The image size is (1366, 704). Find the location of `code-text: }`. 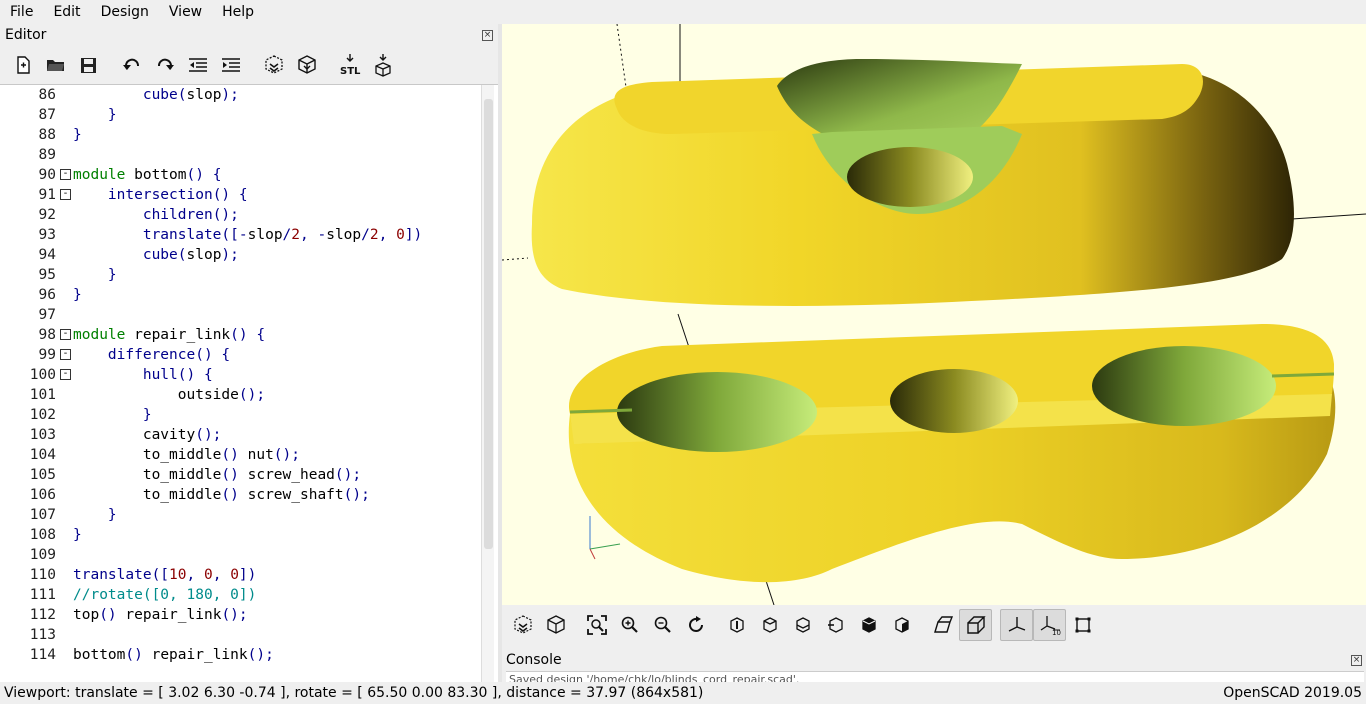

code-text: } is located at coordinates (77, 295).